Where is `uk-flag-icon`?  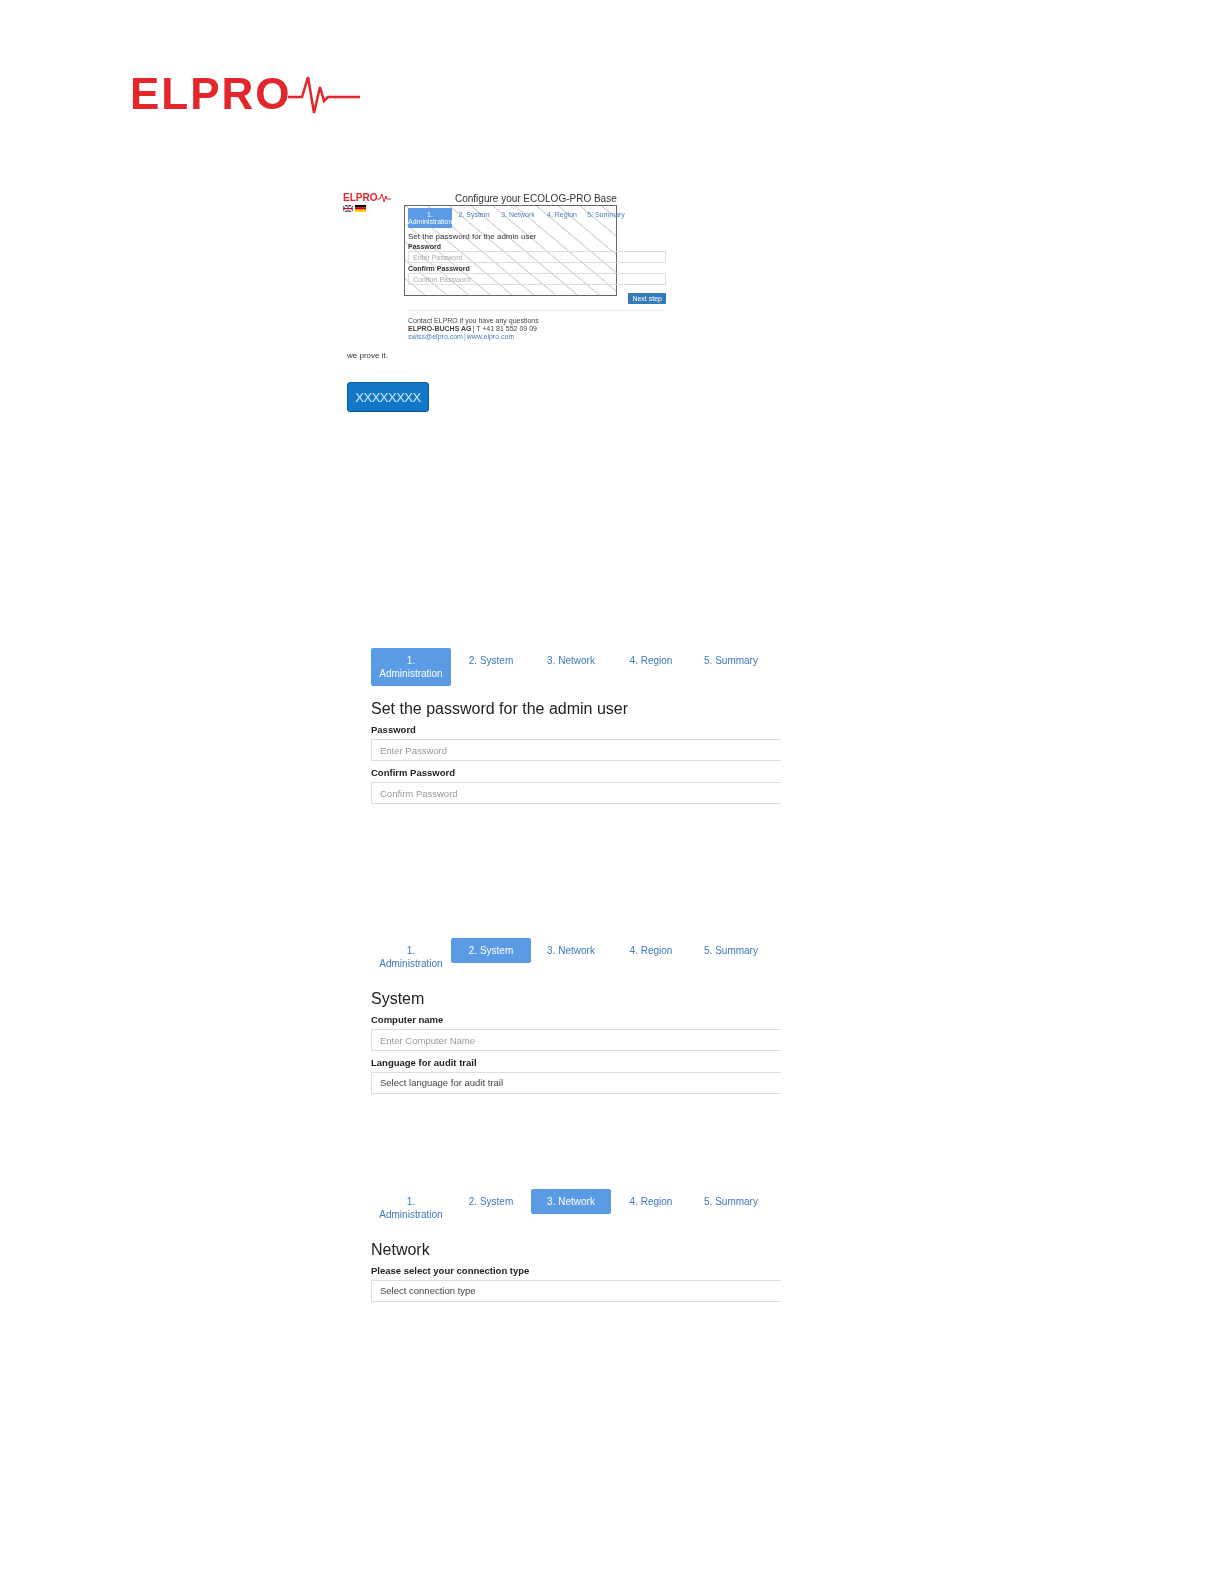
uk-flag-icon is located at coordinates (348, 208).